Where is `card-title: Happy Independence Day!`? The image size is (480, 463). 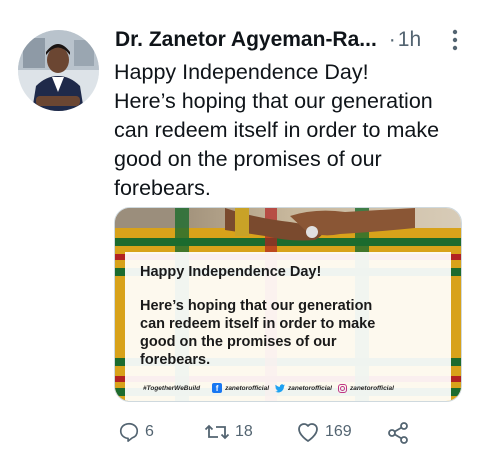 card-title: Happy Independence Day! is located at coordinates (231, 272).